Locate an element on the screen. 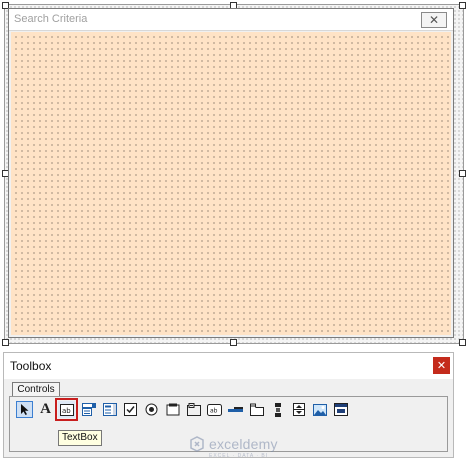 The width and height of the screenshot is (474, 467). optionbutton-icon is located at coordinates (151, 409).